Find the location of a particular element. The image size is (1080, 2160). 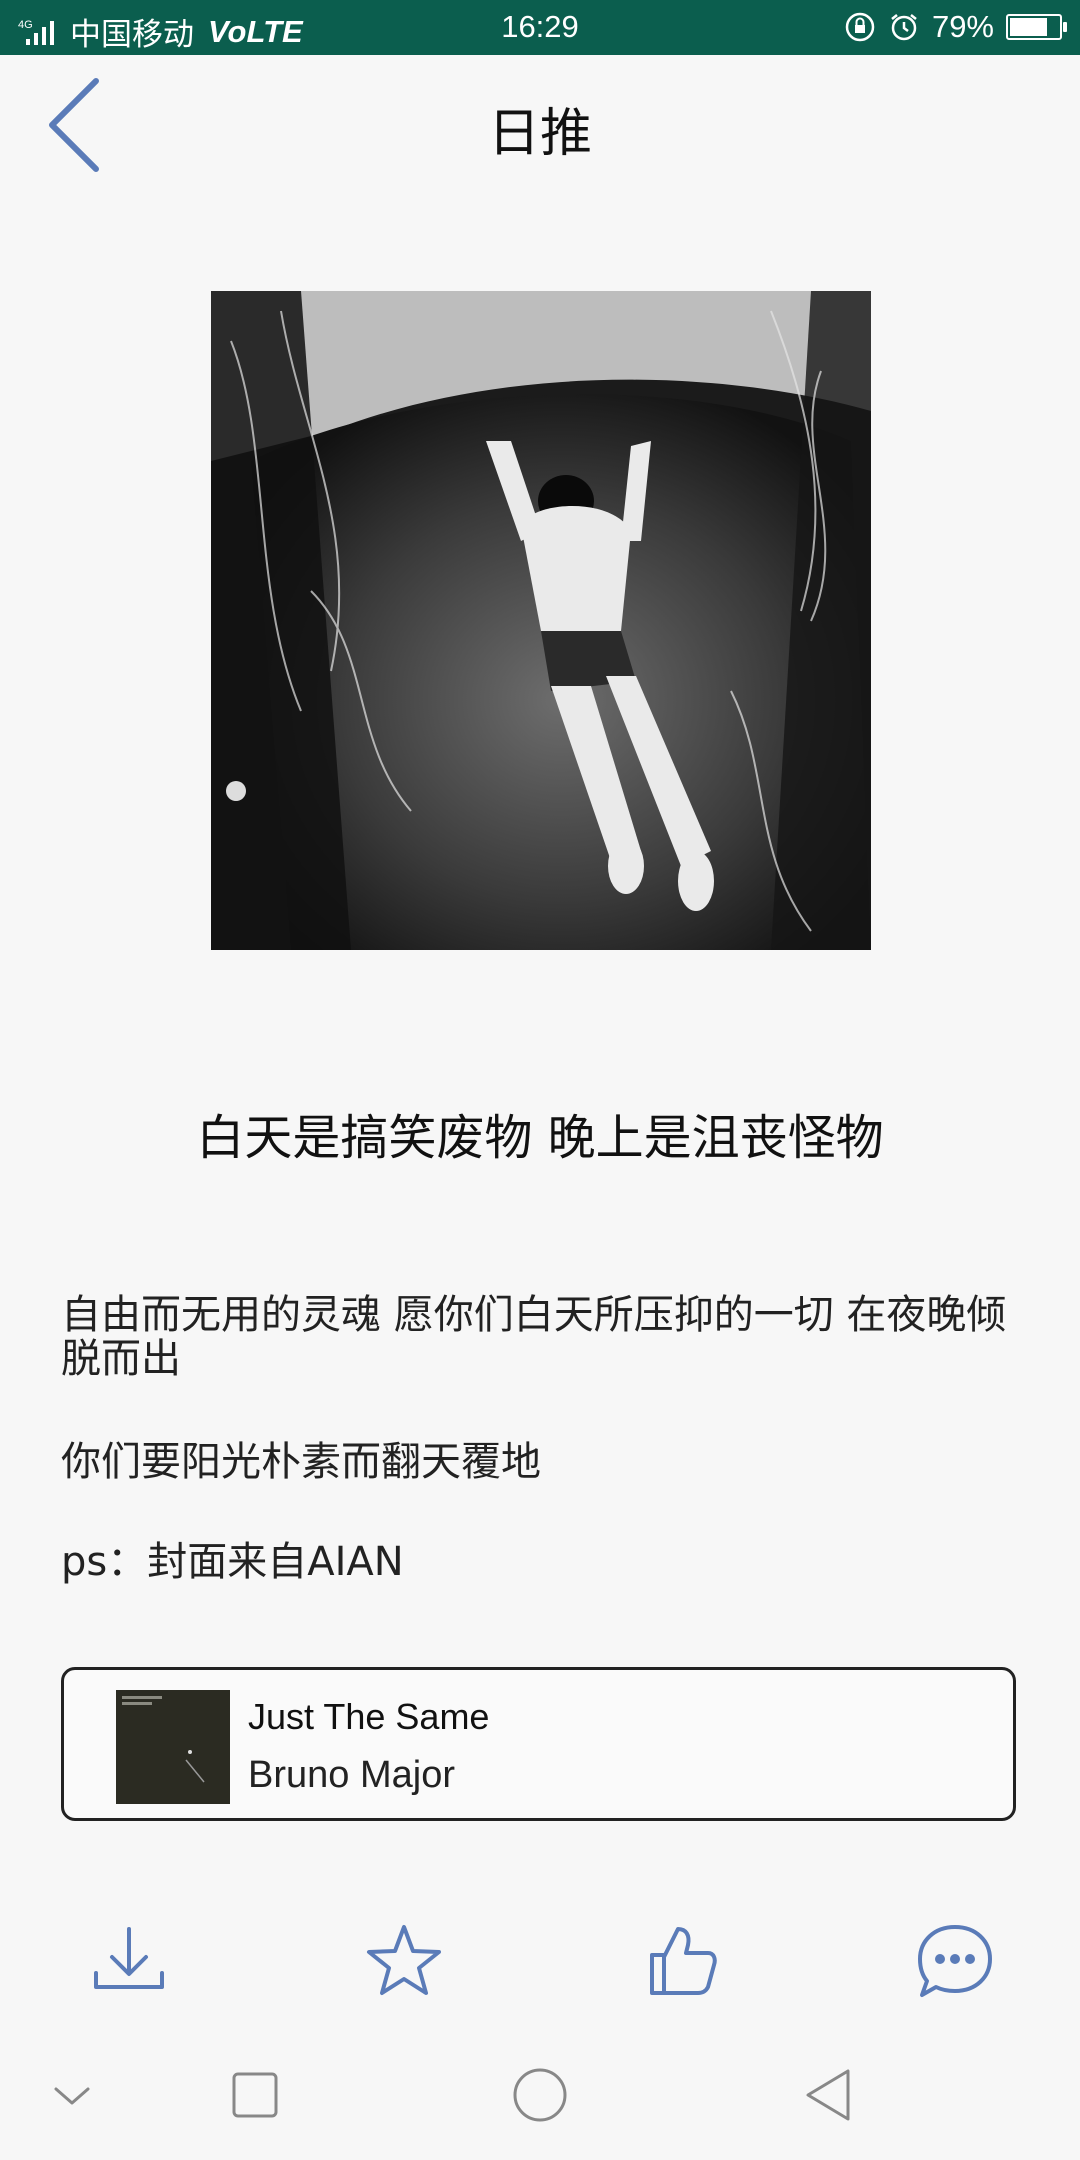

system-nav-bar is located at coordinates (540, 2092).